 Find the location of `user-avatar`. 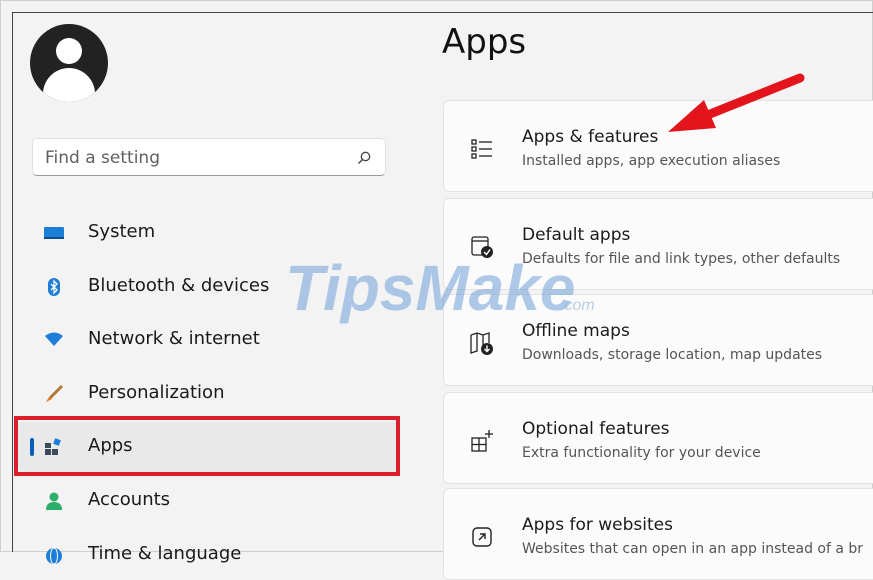

user-avatar is located at coordinates (69, 63).